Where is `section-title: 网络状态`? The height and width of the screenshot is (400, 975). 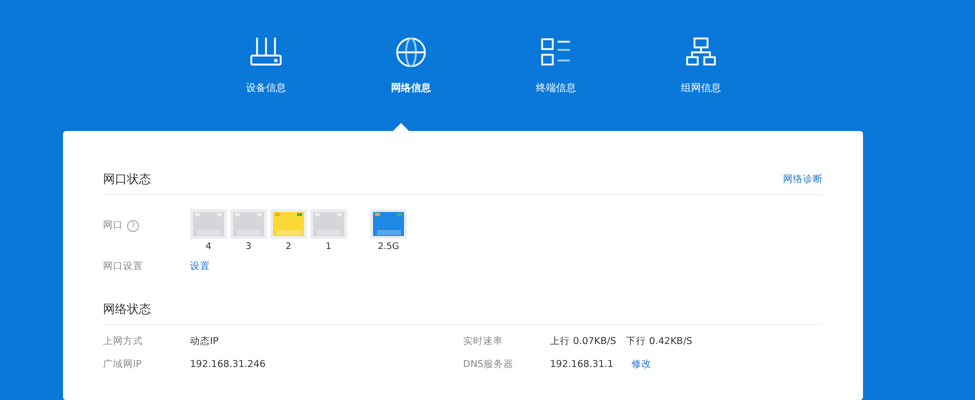 section-title: 网络状态 is located at coordinates (127, 309).